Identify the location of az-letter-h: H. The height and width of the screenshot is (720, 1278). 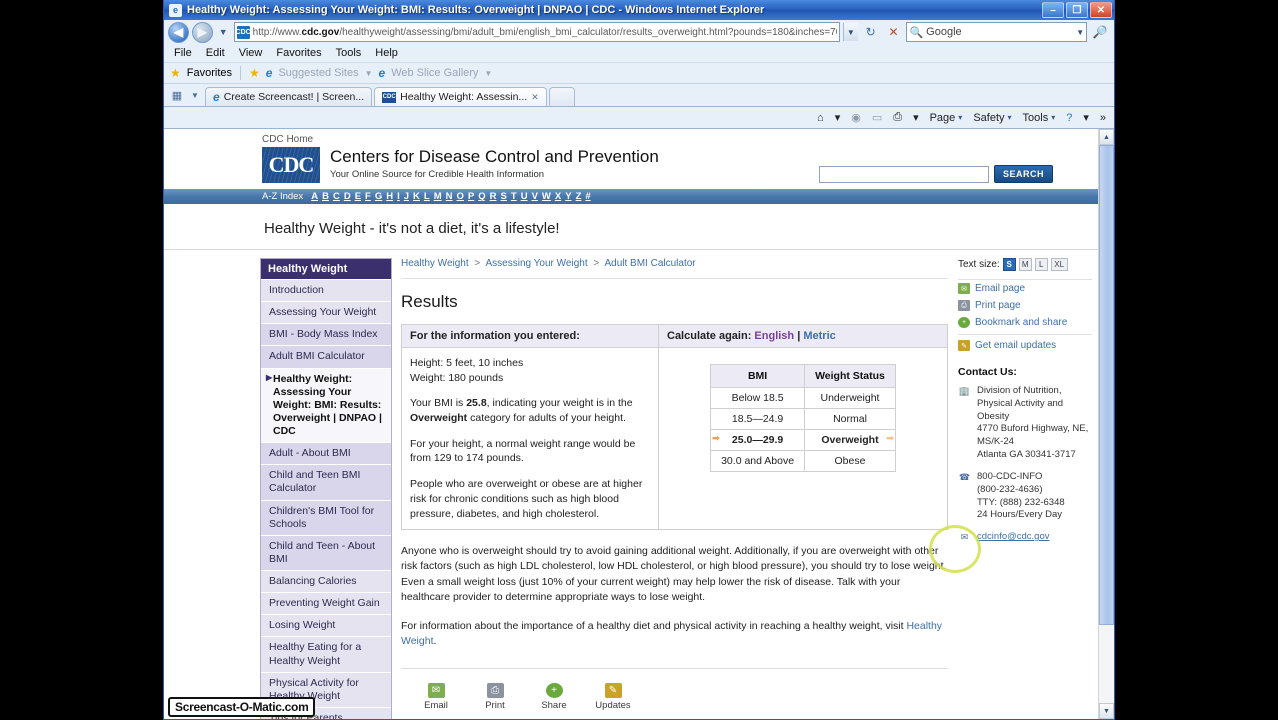
(389, 196).